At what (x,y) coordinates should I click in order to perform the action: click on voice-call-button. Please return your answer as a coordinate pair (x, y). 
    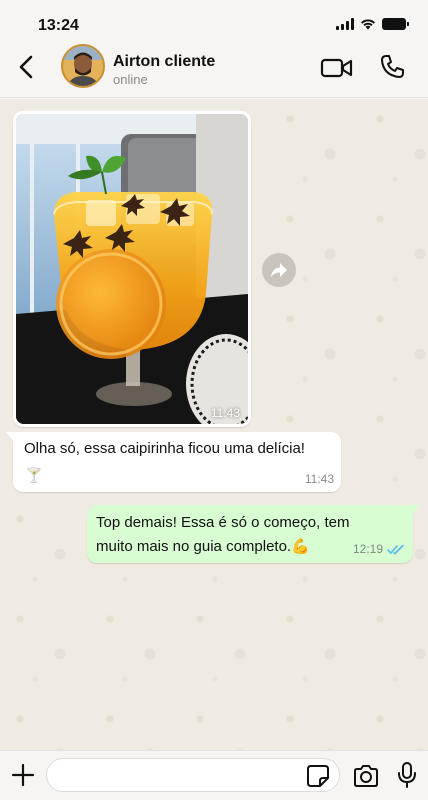
    Looking at the image, I should click on (392, 67).